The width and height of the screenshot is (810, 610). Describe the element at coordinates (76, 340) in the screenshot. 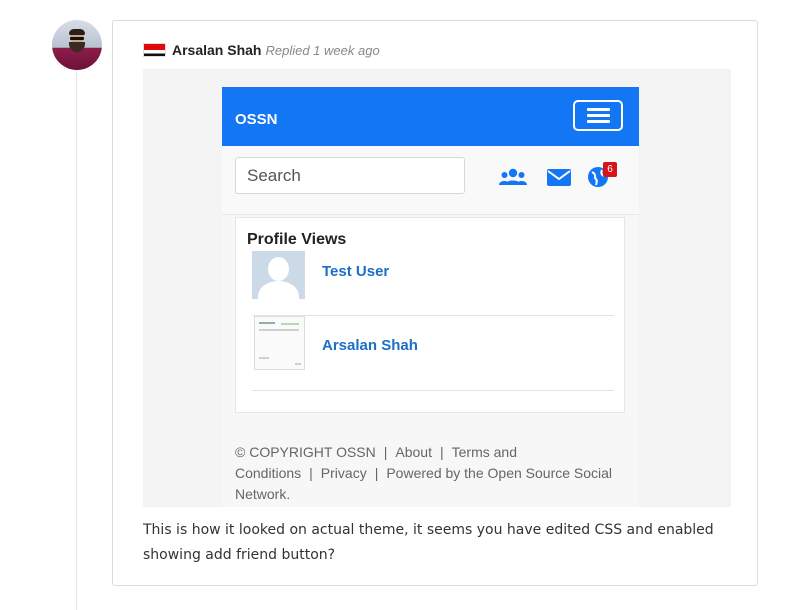

I see `thread-line` at that location.